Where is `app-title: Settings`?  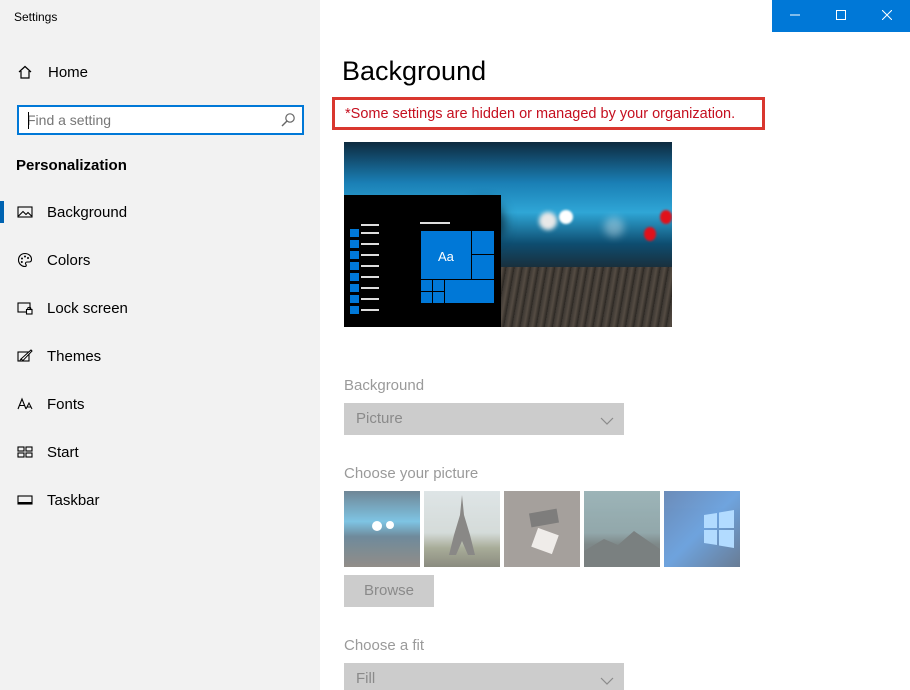
app-title: Settings is located at coordinates (36, 17).